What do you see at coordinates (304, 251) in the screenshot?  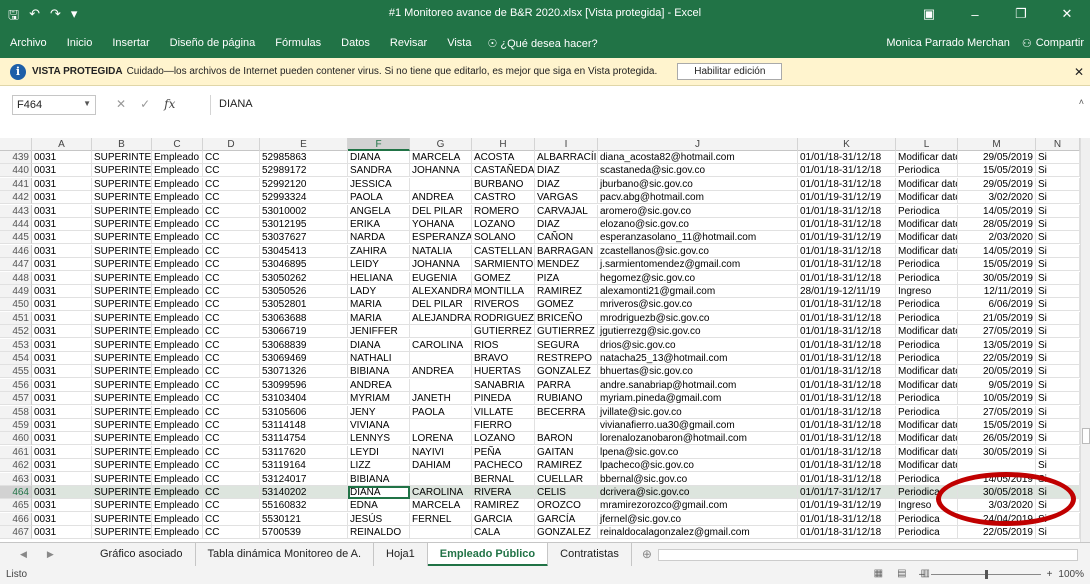 I see `grid-cell: 53045413` at bounding box center [304, 251].